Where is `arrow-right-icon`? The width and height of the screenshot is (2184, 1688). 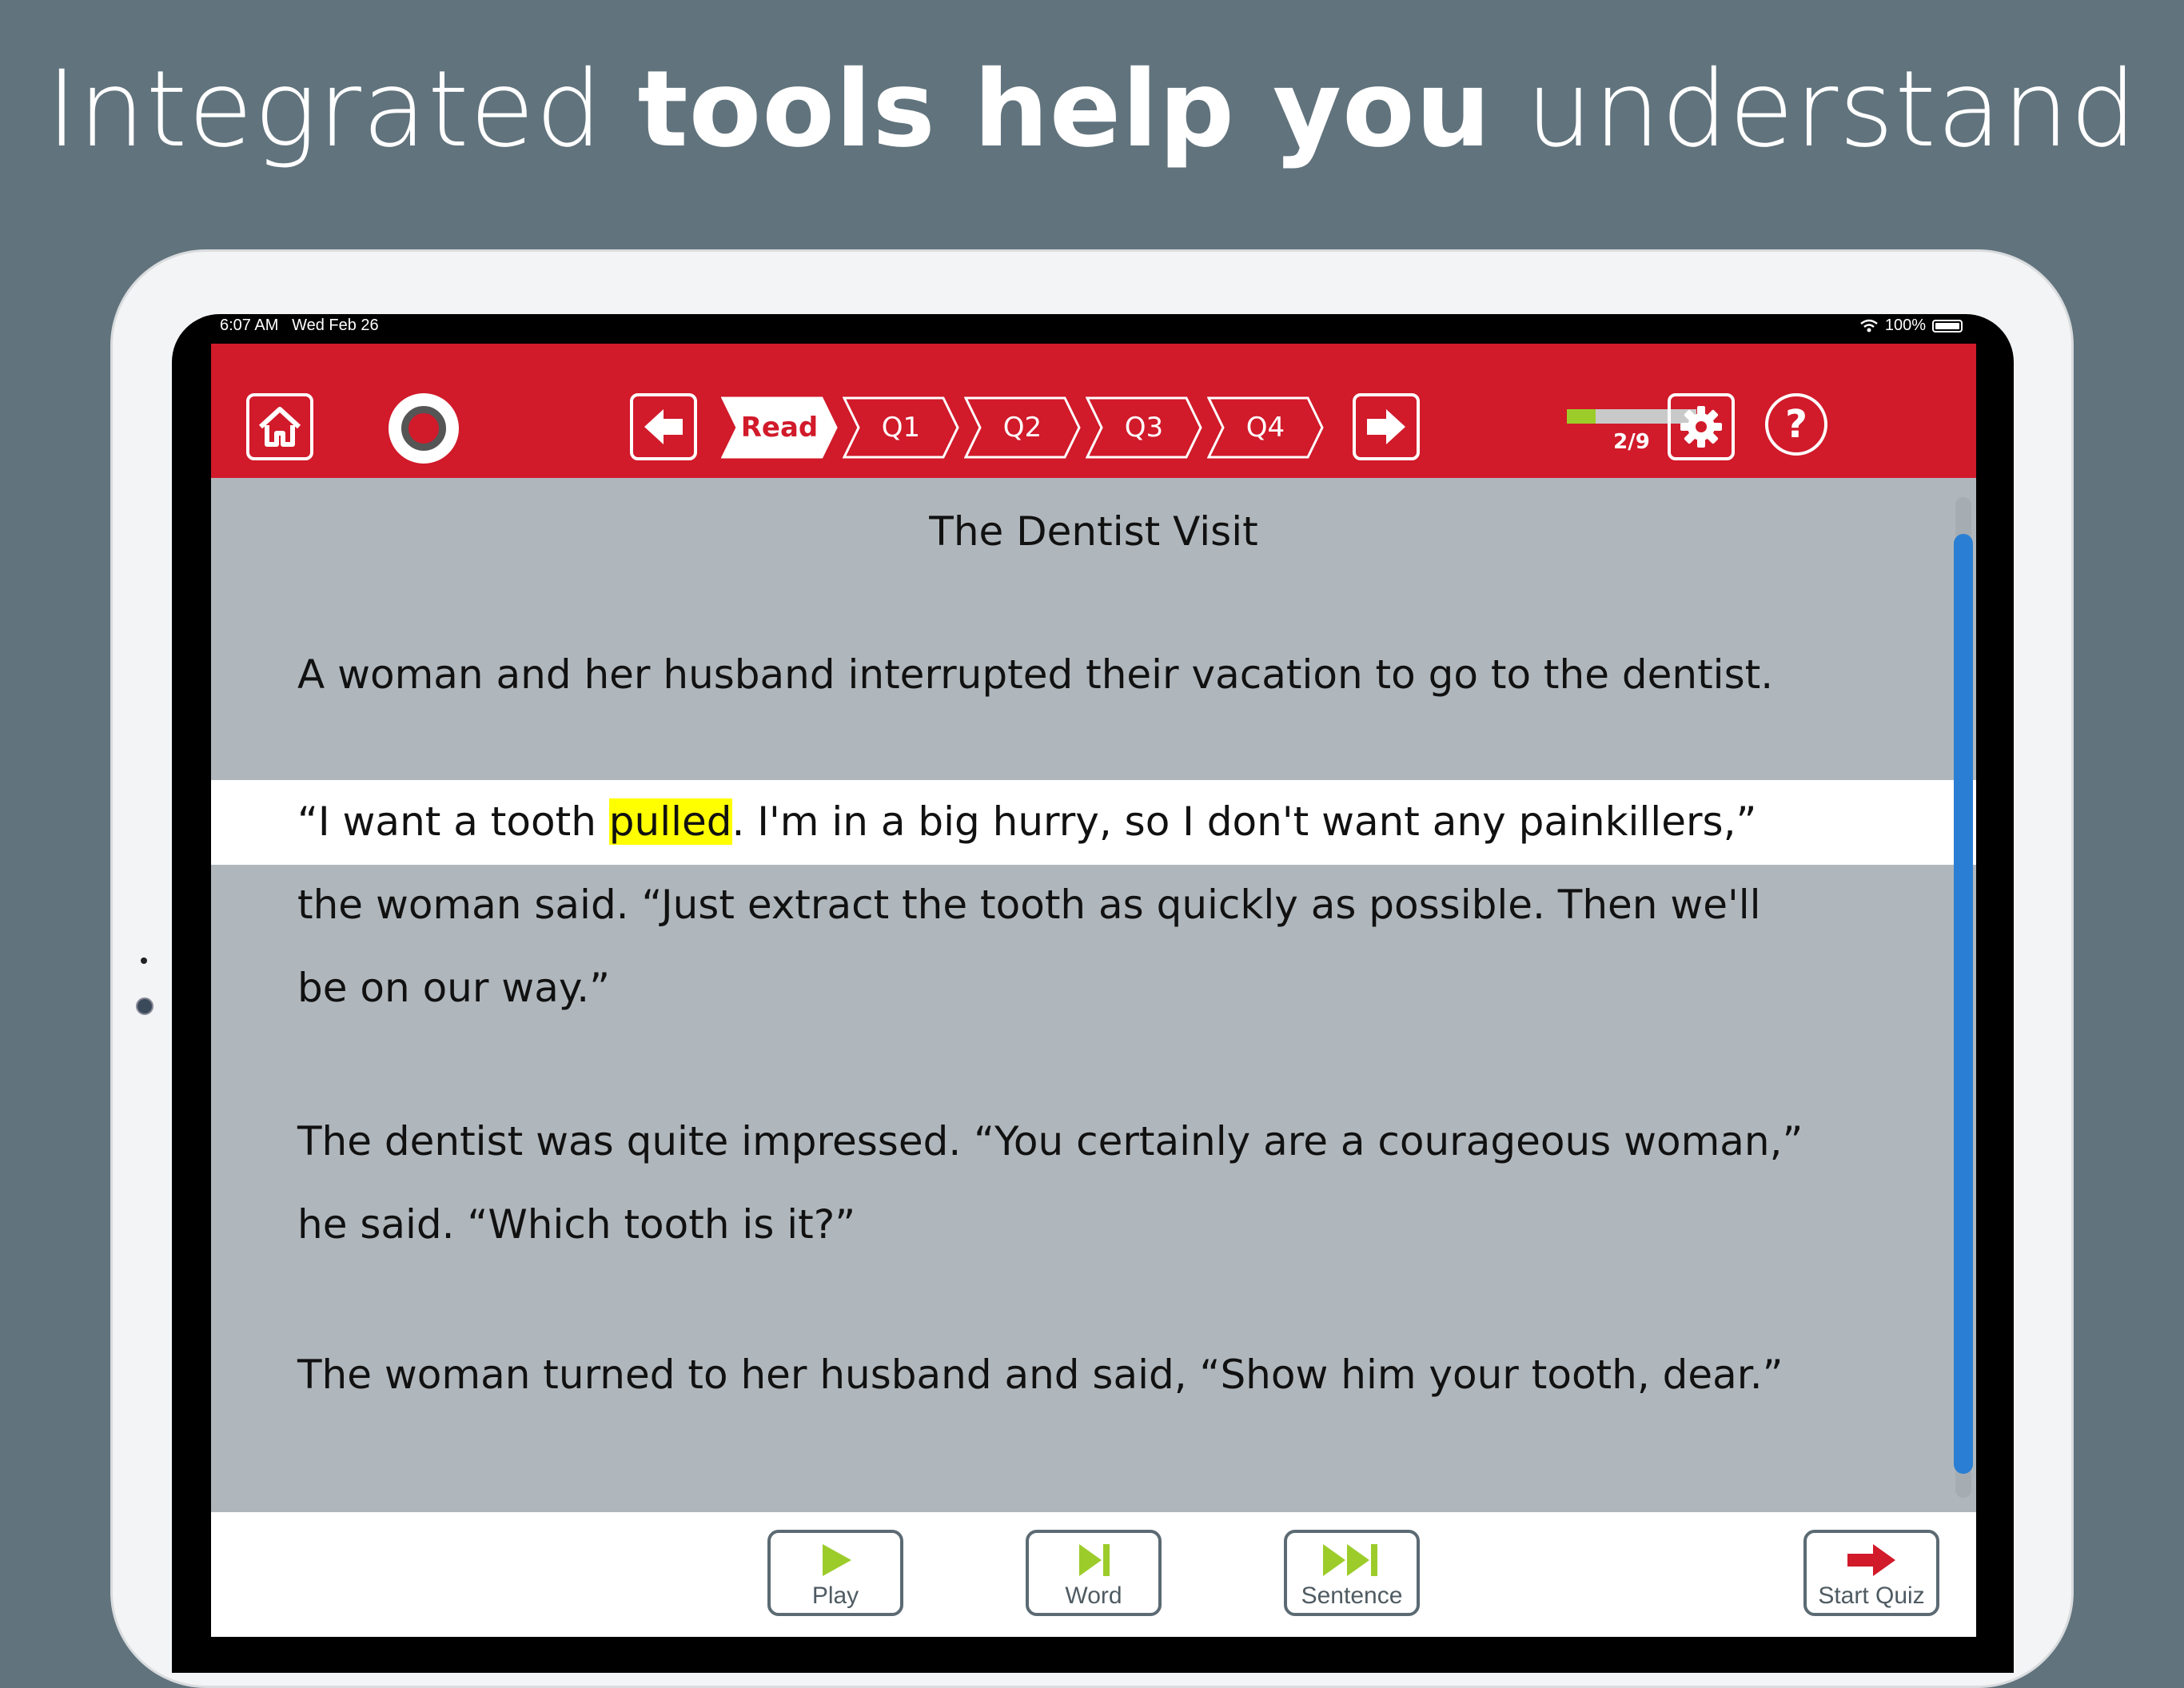
arrow-right-icon is located at coordinates (1386, 426).